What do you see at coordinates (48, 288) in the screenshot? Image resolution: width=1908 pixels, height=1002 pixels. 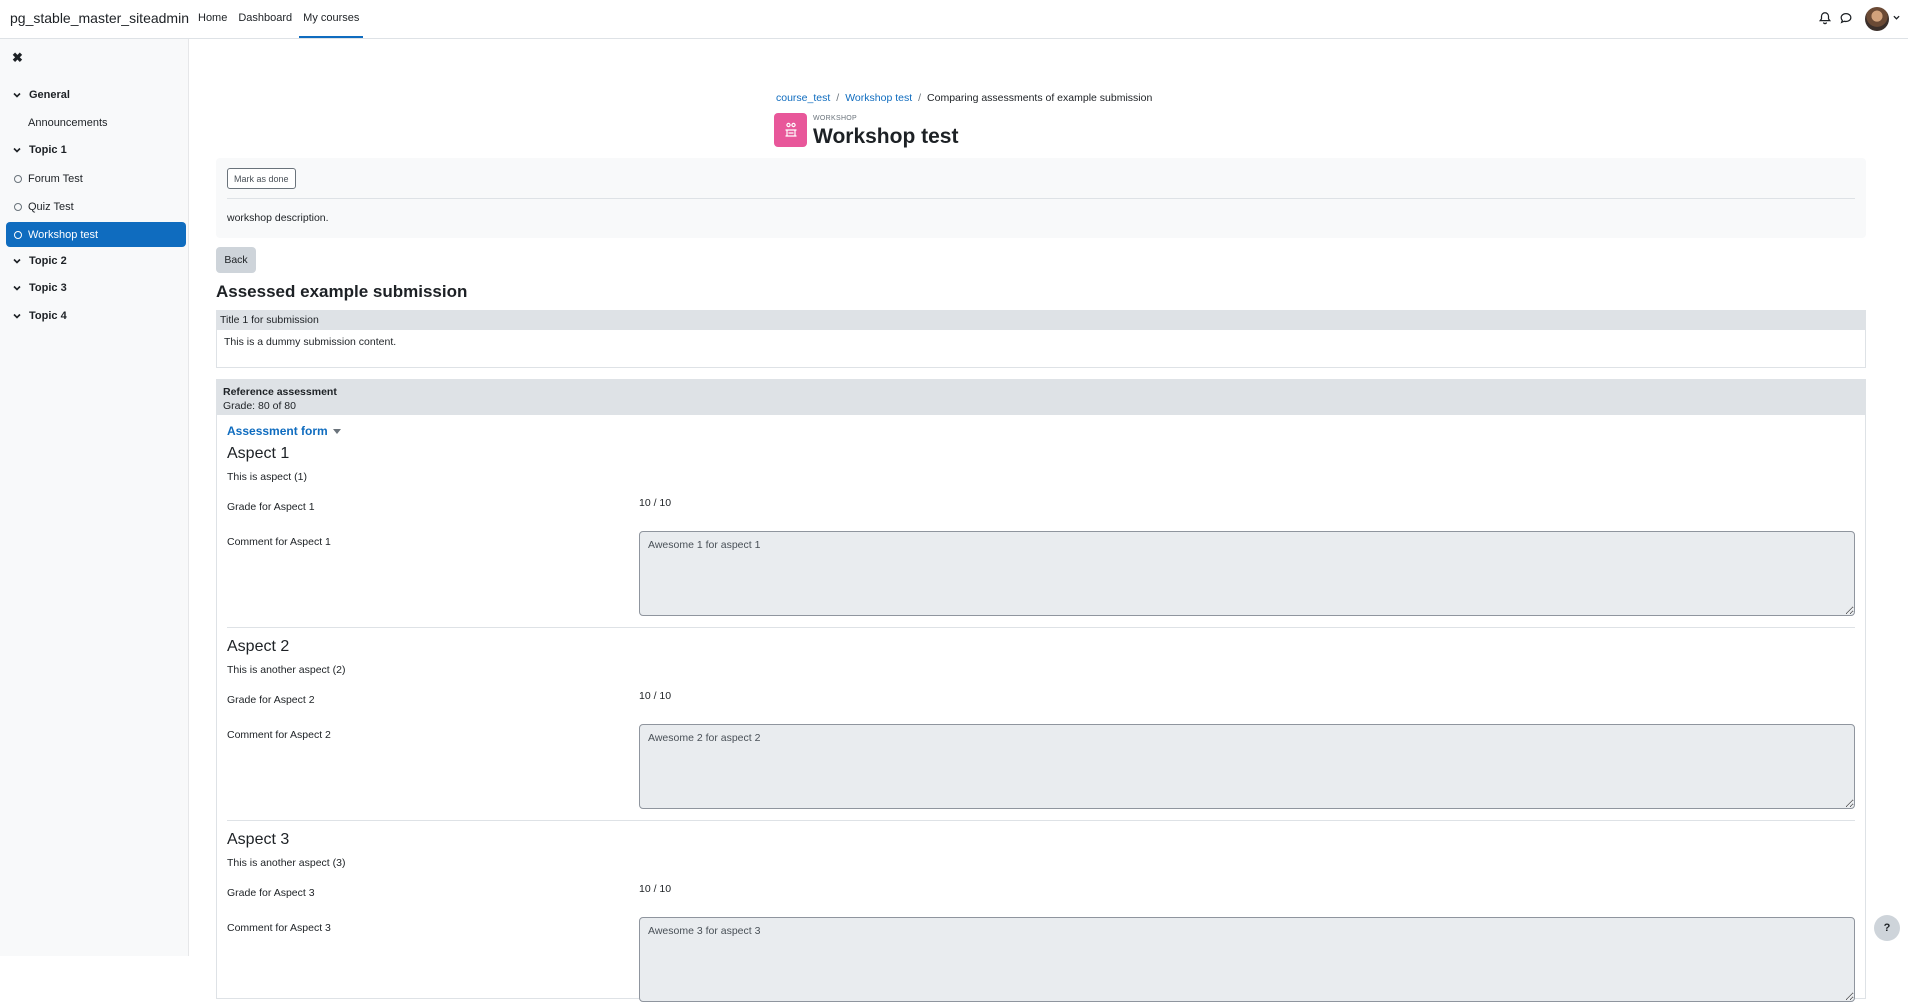 I see `section-label: Topic 3` at bounding box center [48, 288].